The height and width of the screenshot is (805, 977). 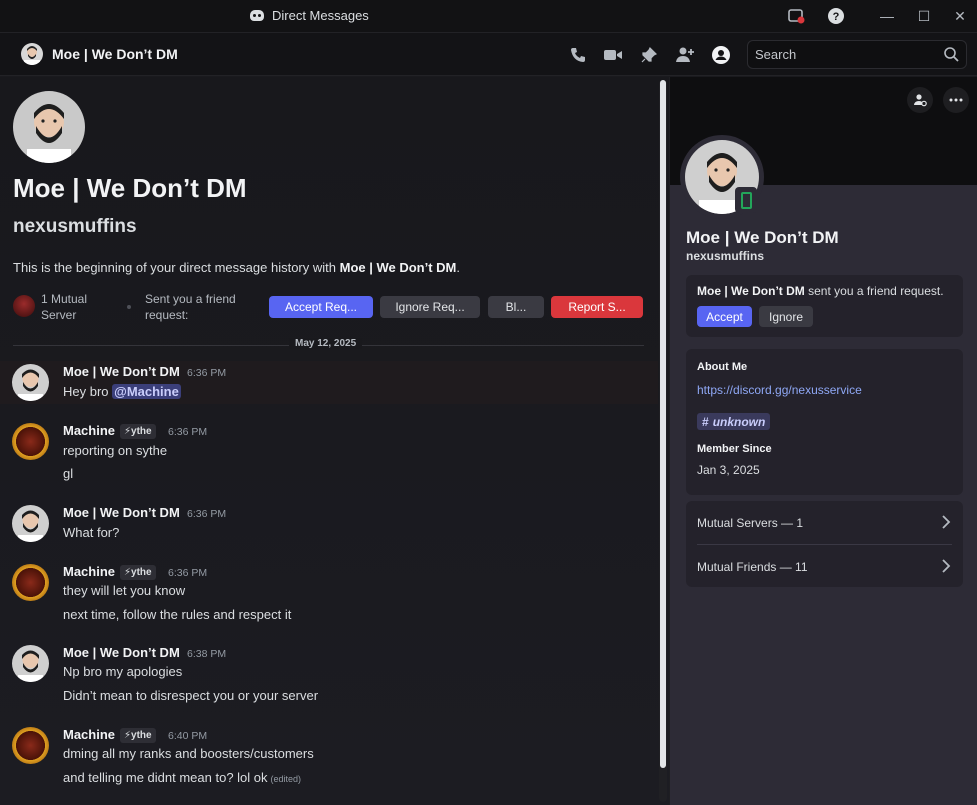 What do you see at coordinates (728, 470) in the screenshot?
I see `member-since-date: Jan 3, 2025` at bounding box center [728, 470].